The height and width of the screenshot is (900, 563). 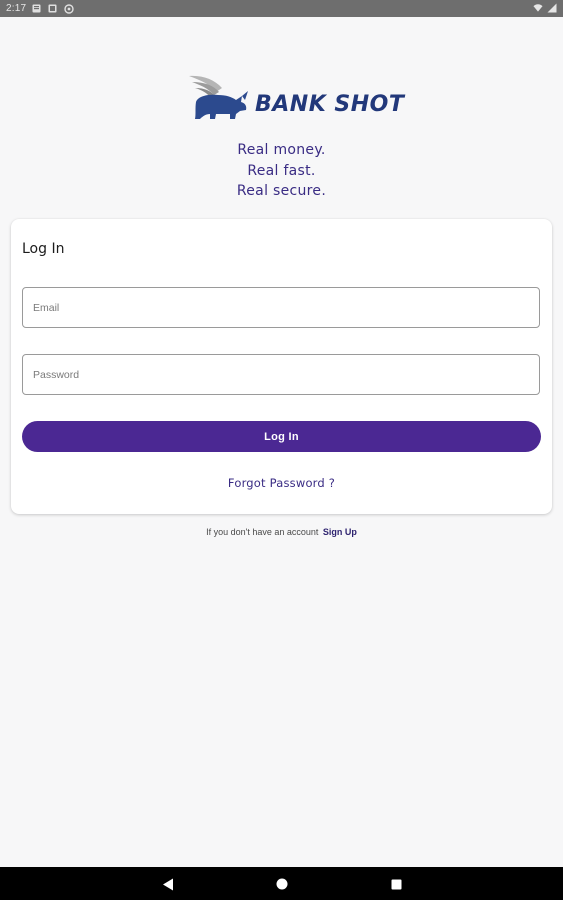 What do you see at coordinates (281, 8) in the screenshot?
I see `status-bar: 2:17` at bounding box center [281, 8].